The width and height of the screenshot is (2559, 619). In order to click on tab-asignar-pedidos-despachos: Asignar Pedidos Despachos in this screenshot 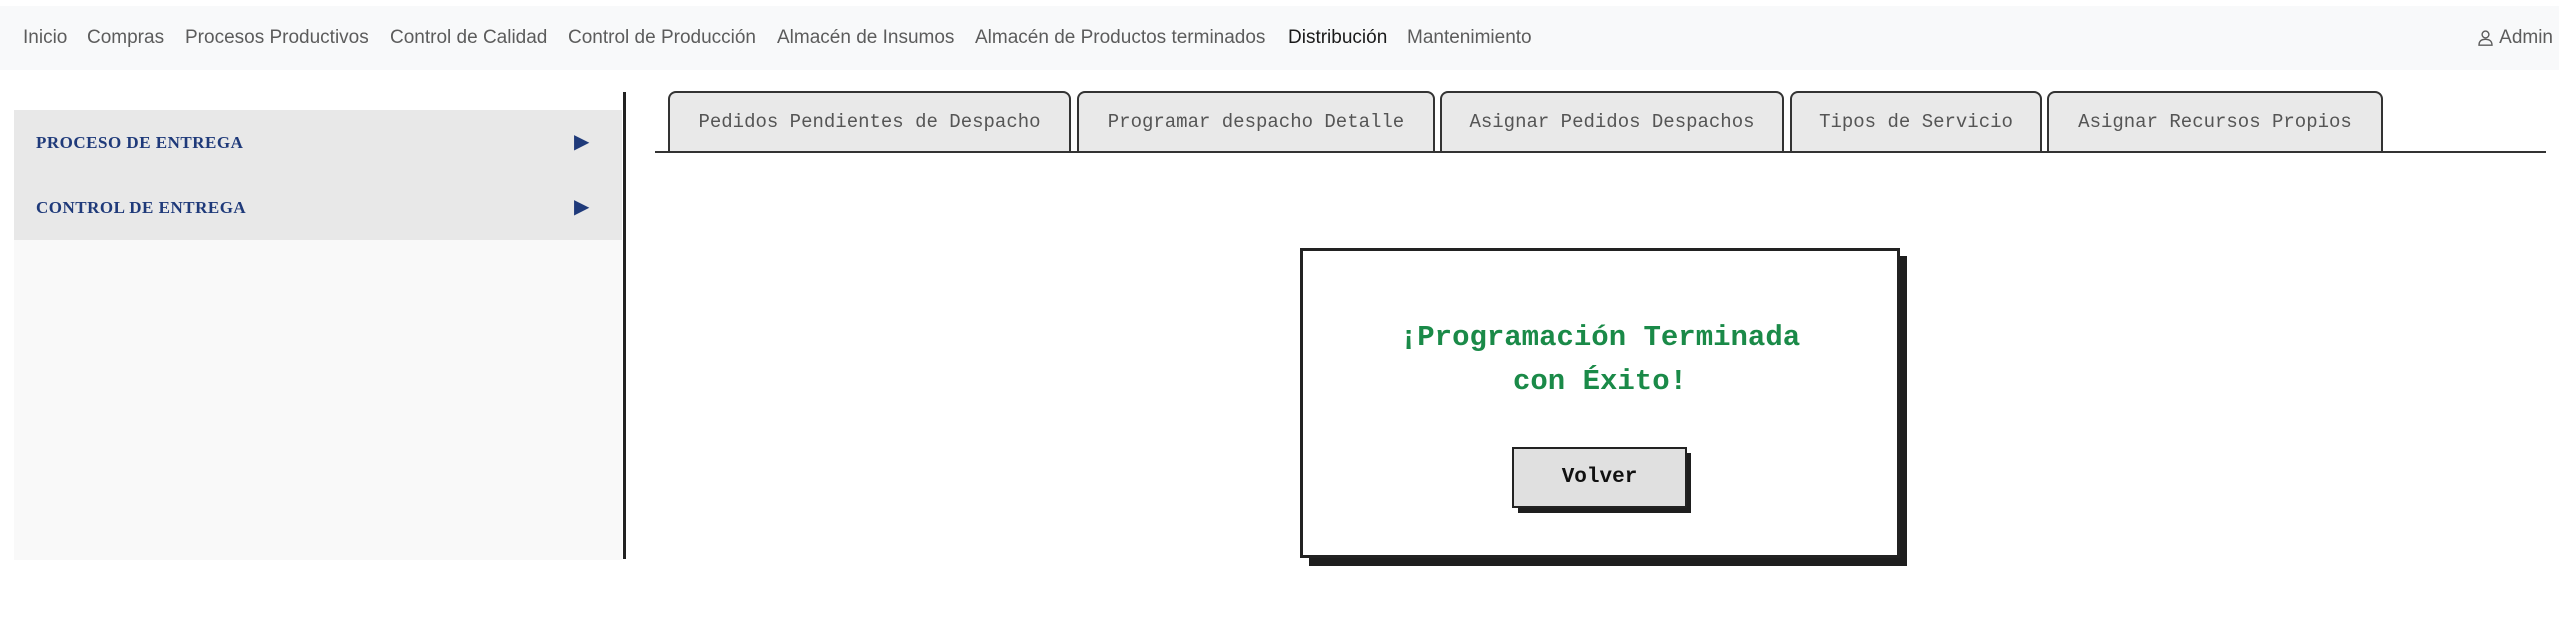, I will do `click(1612, 121)`.